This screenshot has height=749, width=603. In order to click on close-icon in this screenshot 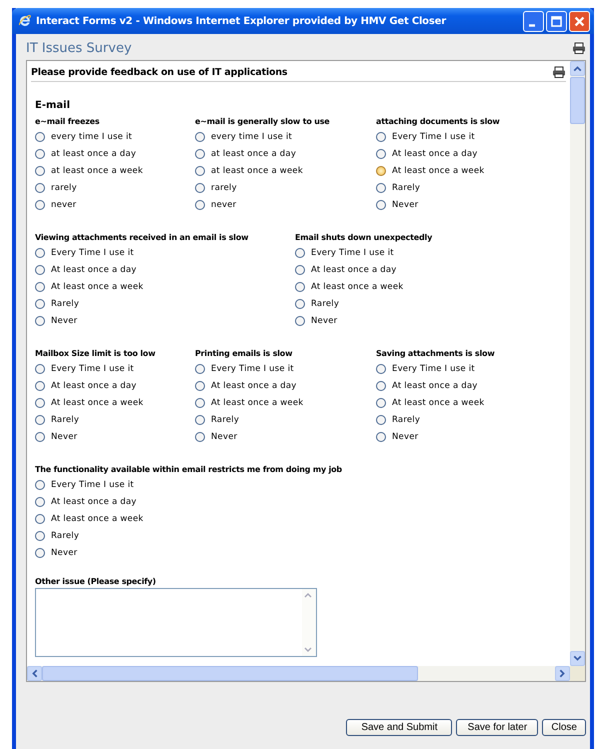, I will do `click(579, 21)`.